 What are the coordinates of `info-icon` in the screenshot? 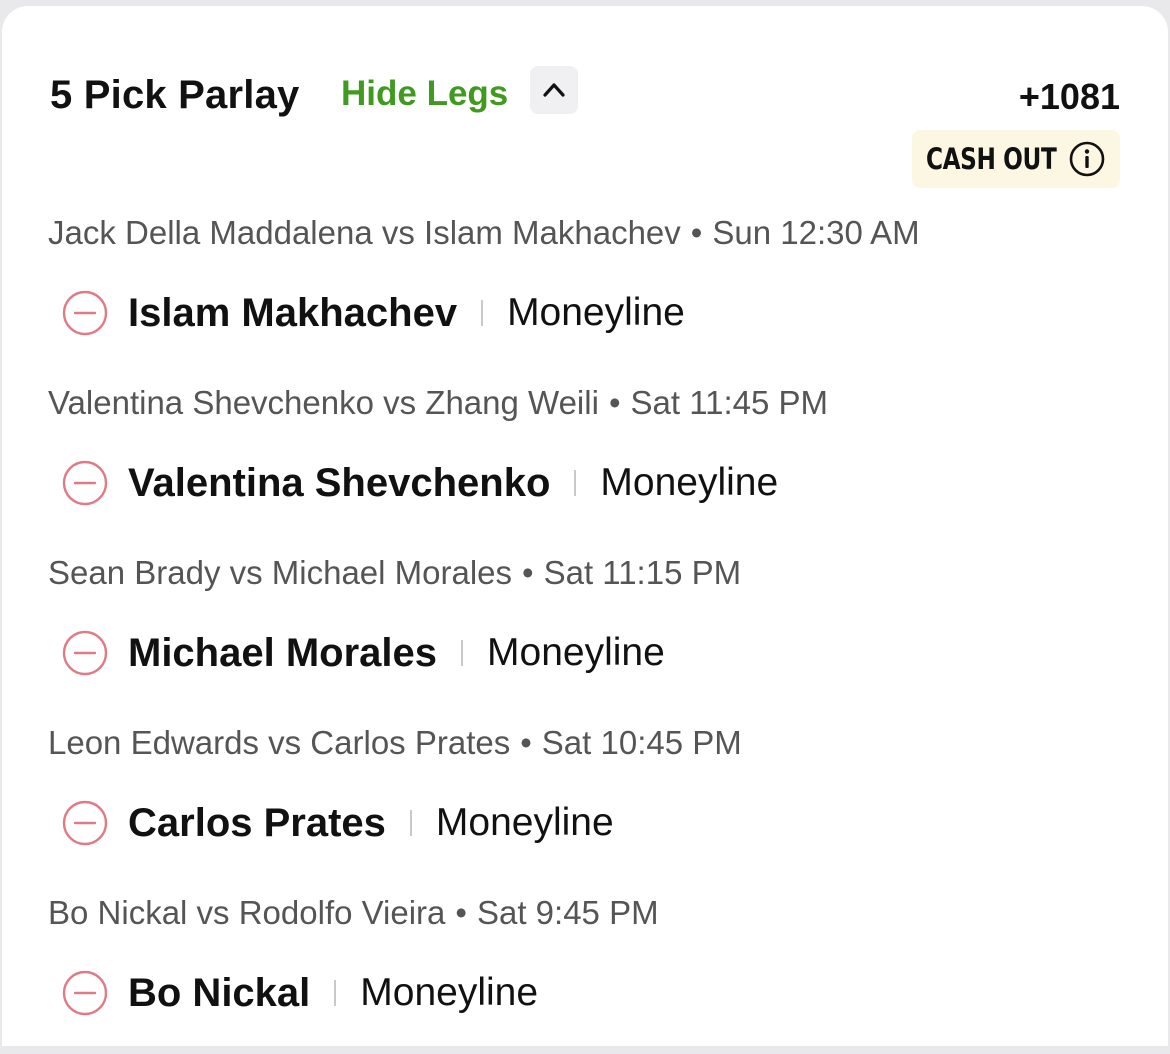 It's located at (1087, 159).